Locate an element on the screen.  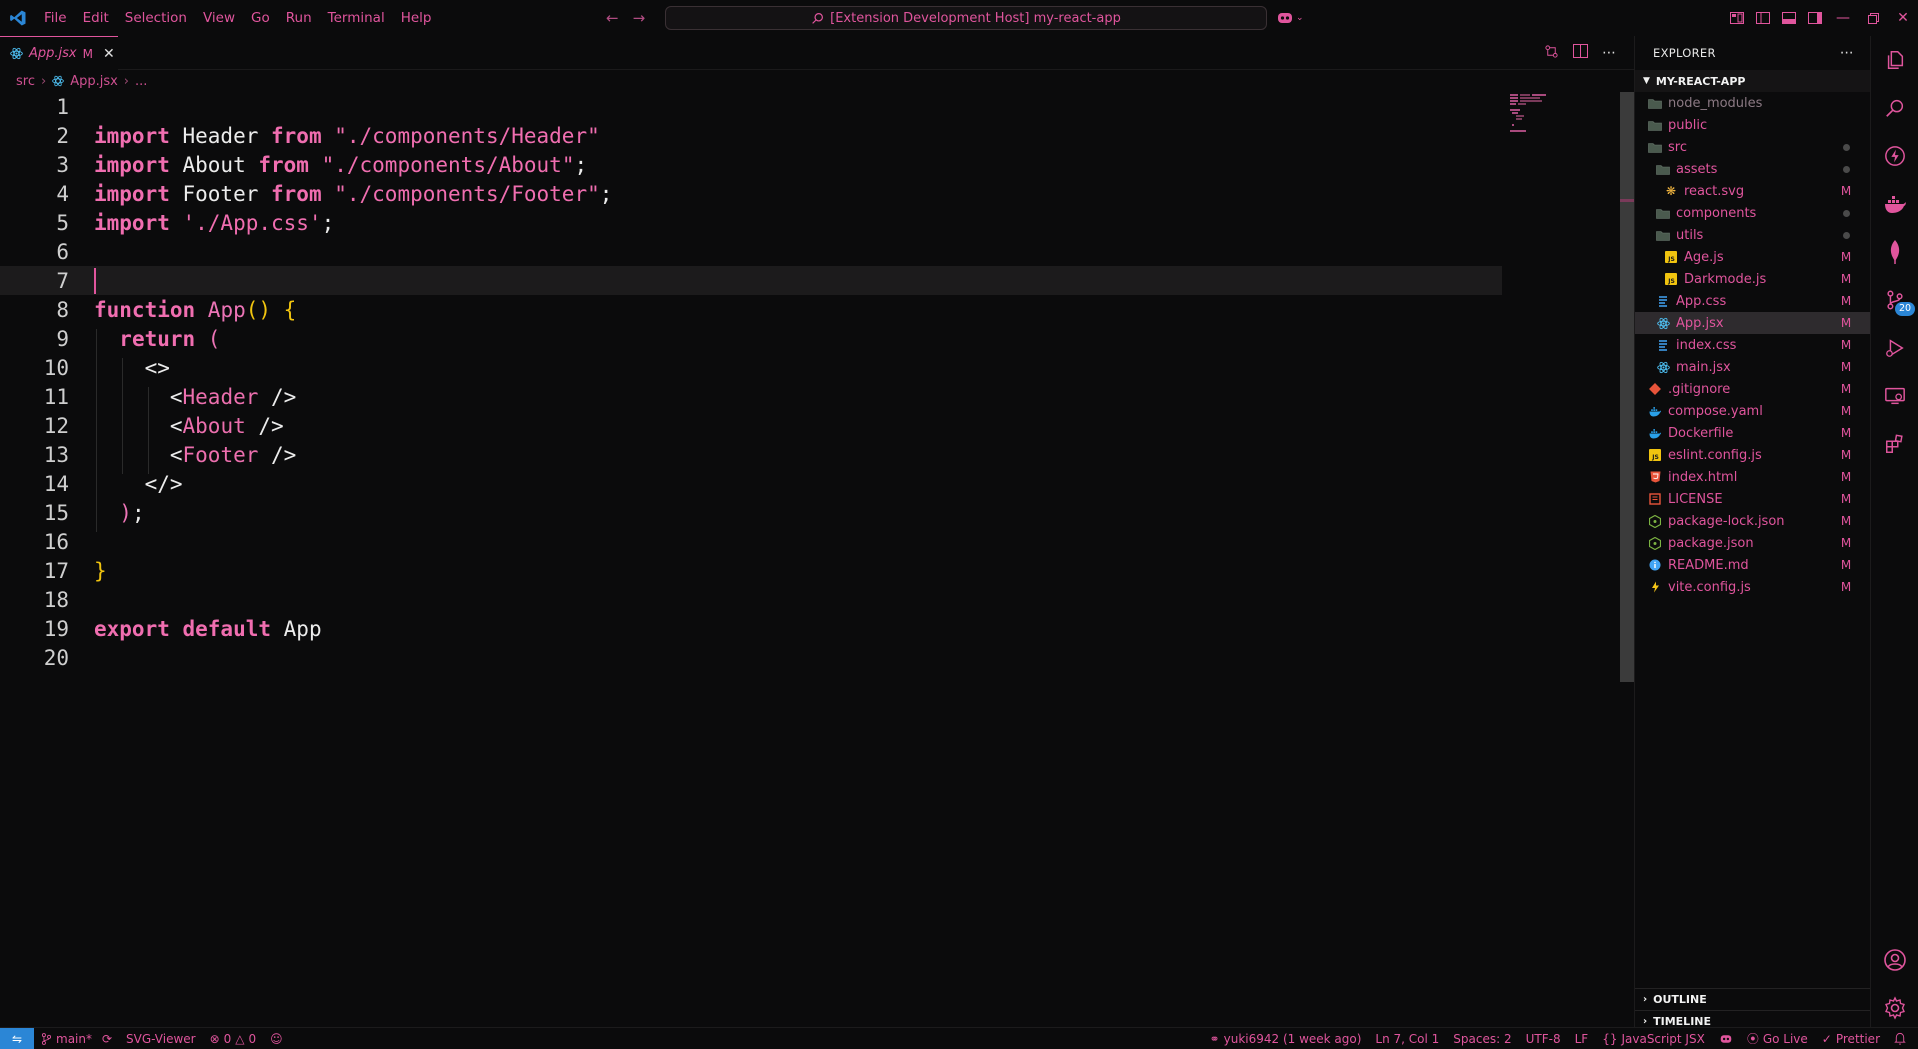
source-control-icon: 20 is located at coordinates (1894, 300).